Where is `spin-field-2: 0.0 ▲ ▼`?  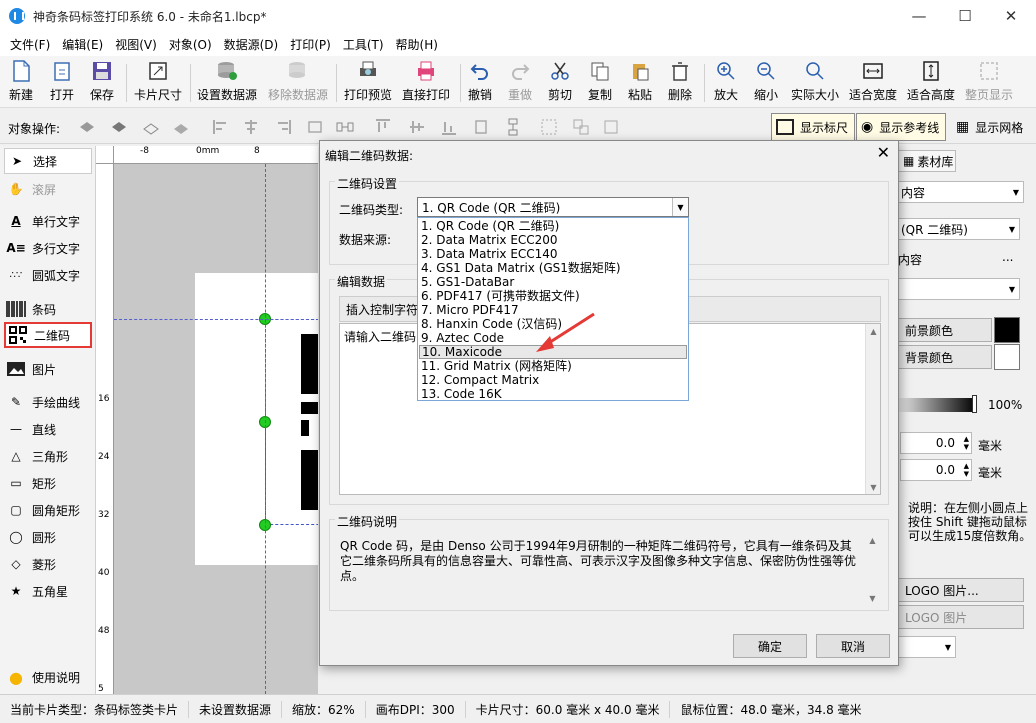 spin-field-2: 0.0 ▲ ▼ is located at coordinates (936, 470).